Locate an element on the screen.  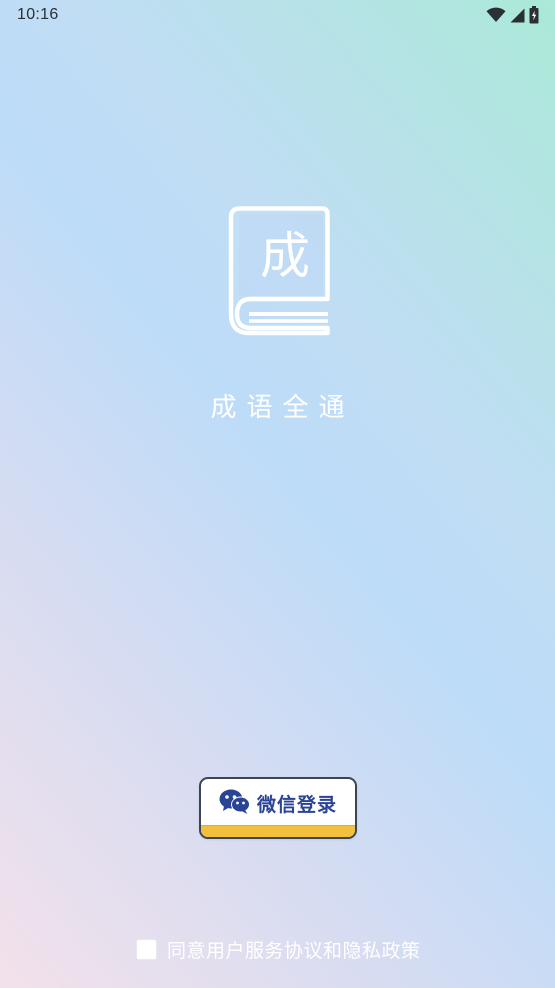
wechat-login-face: 微信登录 is located at coordinates (278, 802).